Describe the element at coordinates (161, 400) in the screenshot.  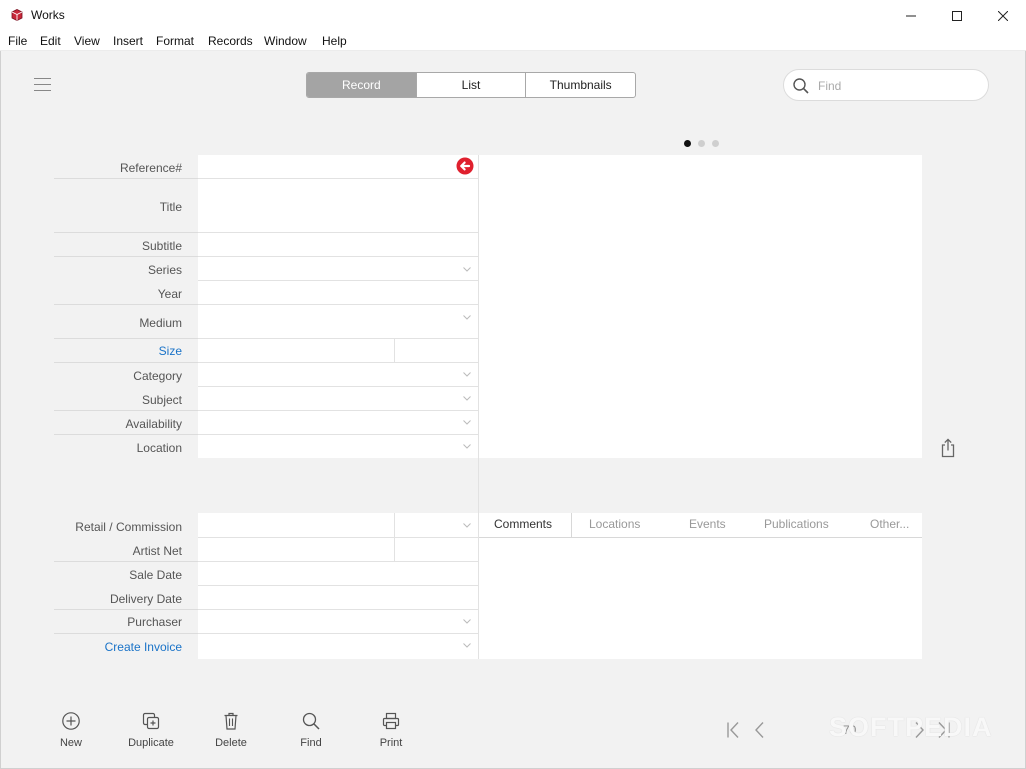
I see `subject-label: Subject` at that location.